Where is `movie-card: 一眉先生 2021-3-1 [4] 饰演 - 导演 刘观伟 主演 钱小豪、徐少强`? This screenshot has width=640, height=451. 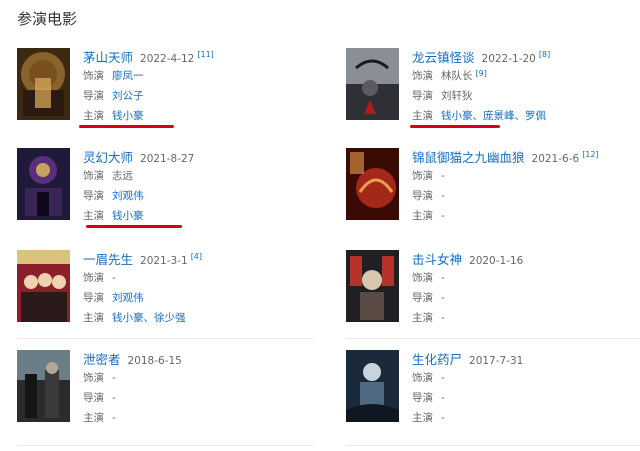
movie-card: 一眉先生 2021-3-1 [4] 饰演 - 导演 刘观伟 主演 钱小豪、徐少强 is located at coordinates (167, 290).